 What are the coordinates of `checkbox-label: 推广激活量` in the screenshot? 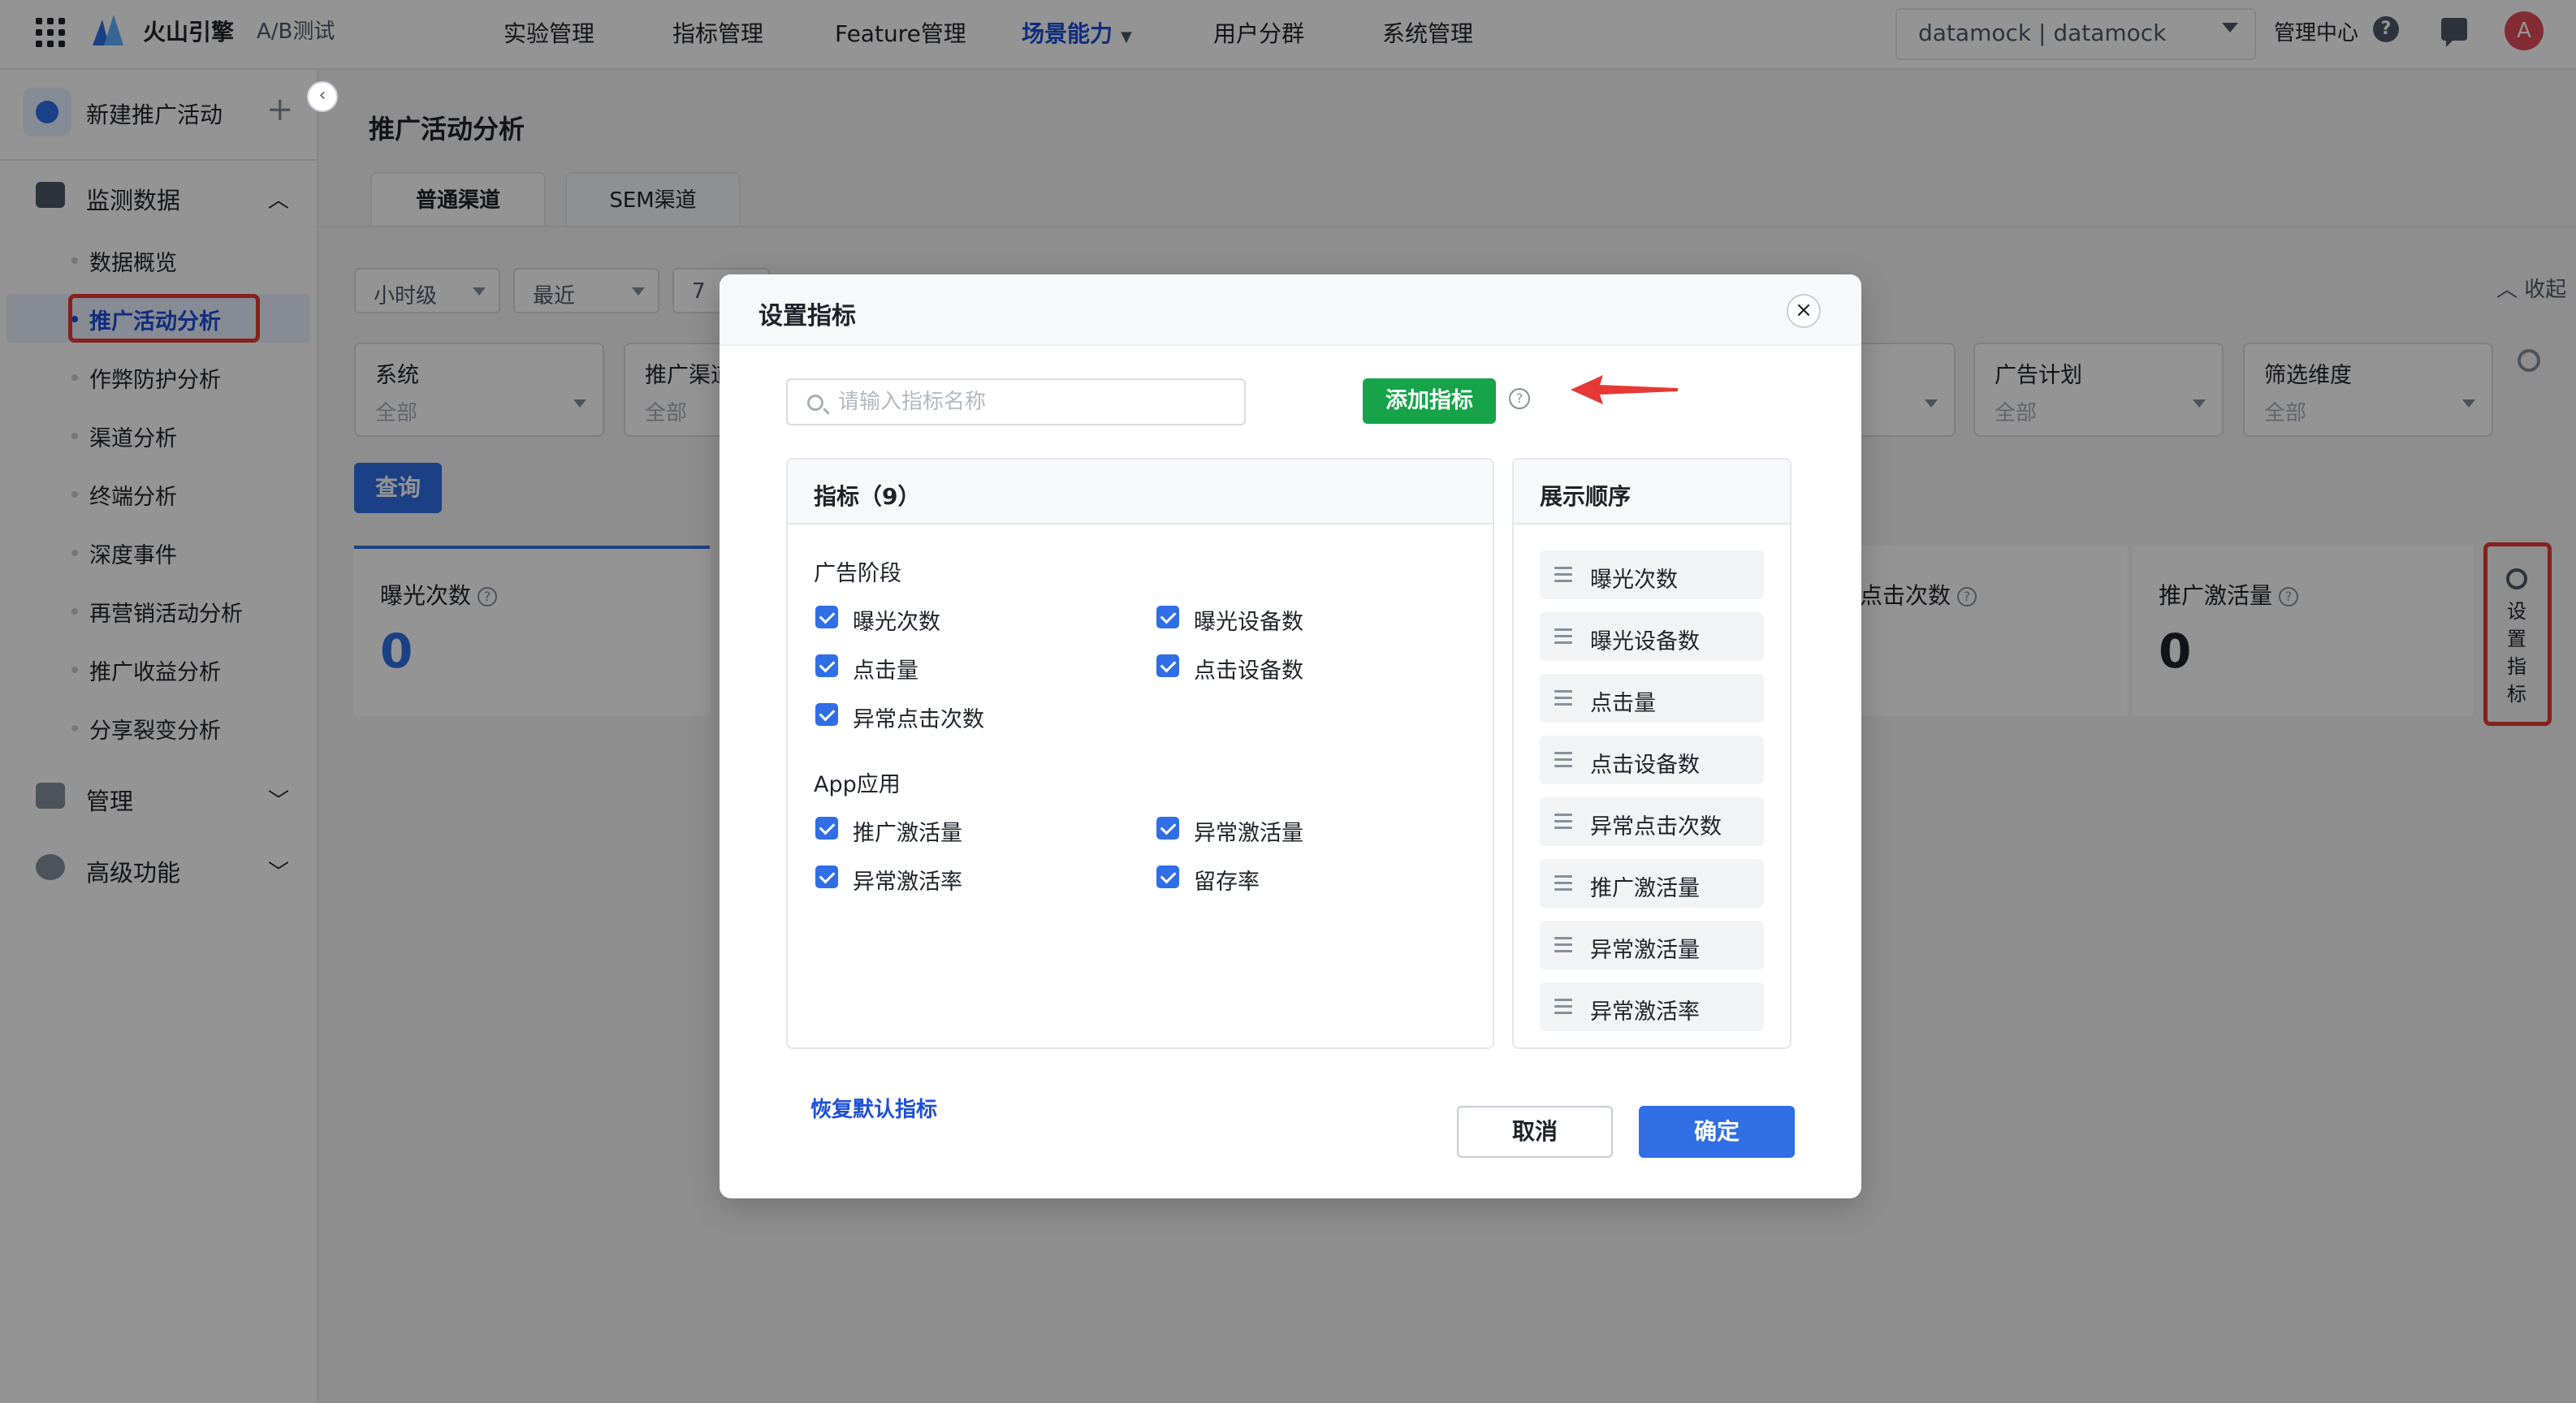 It's located at (907, 833).